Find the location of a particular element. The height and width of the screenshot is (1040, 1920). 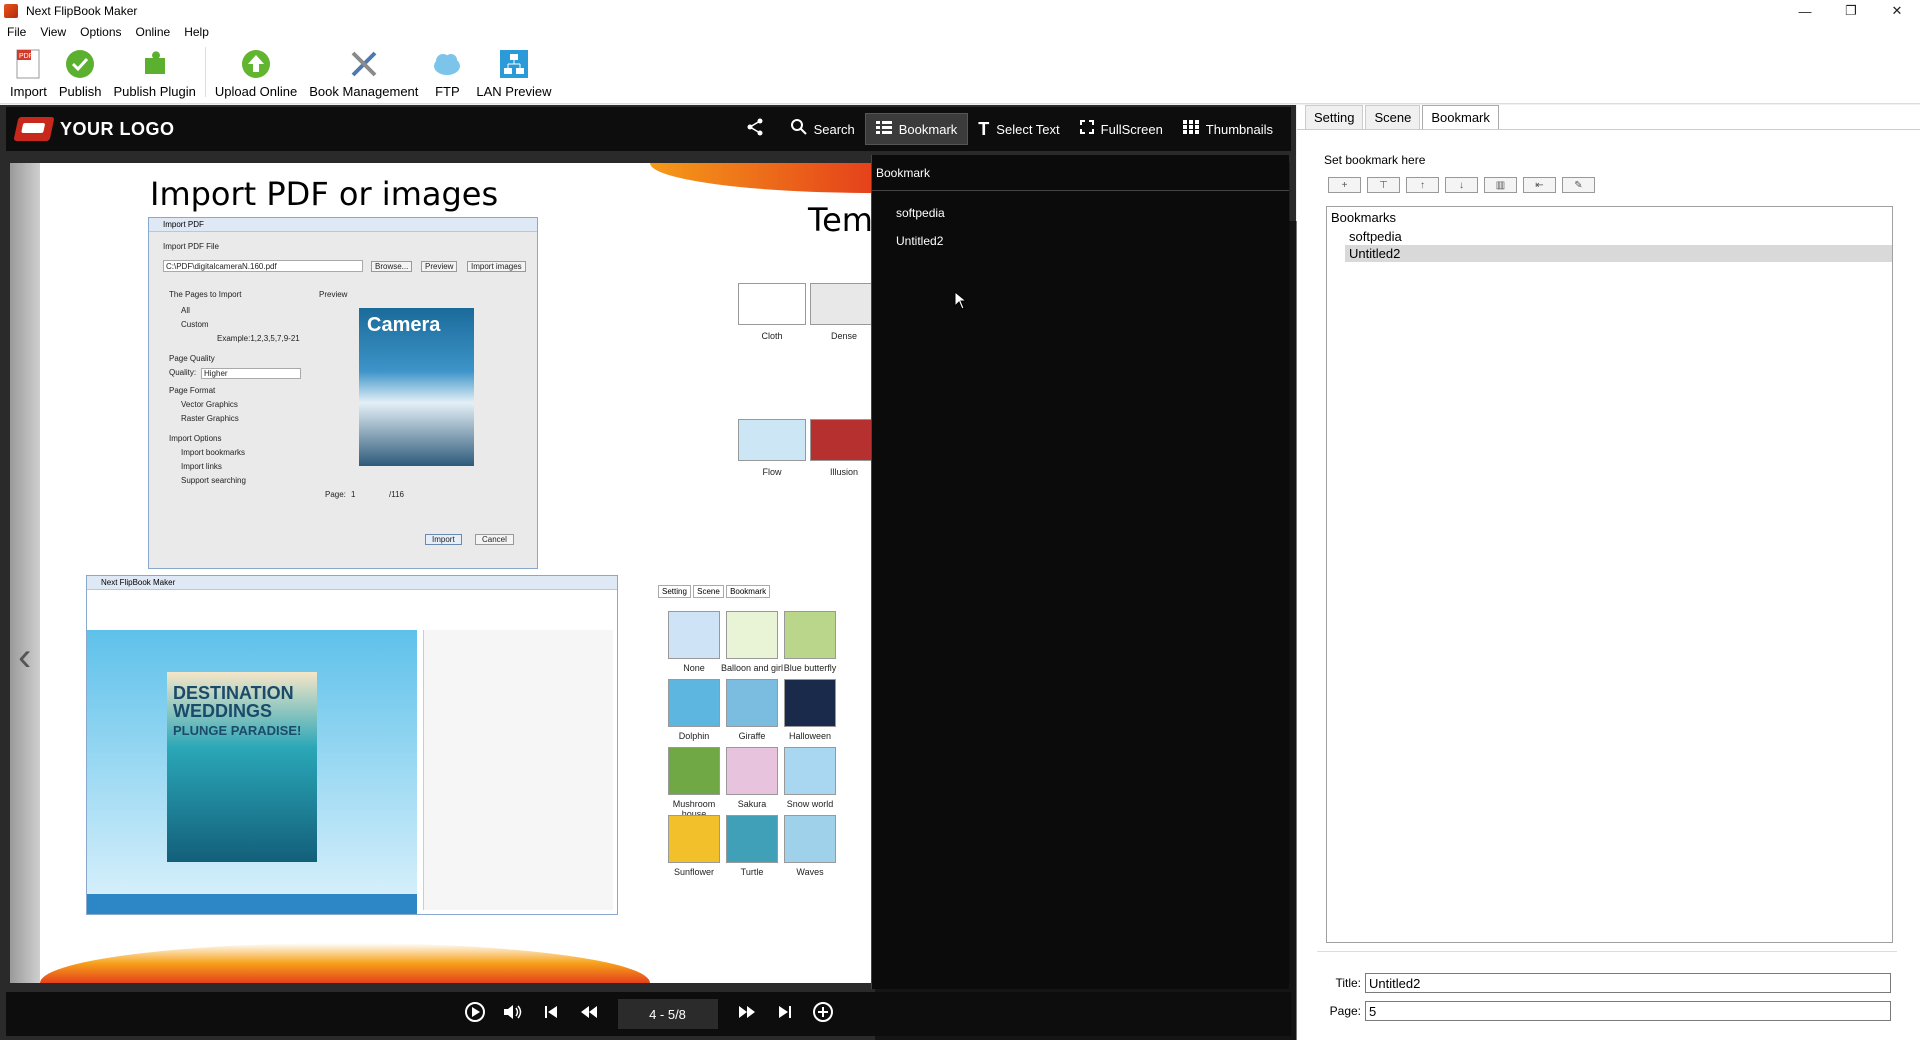

last-page-icon is located at coordinates (784, 1011).